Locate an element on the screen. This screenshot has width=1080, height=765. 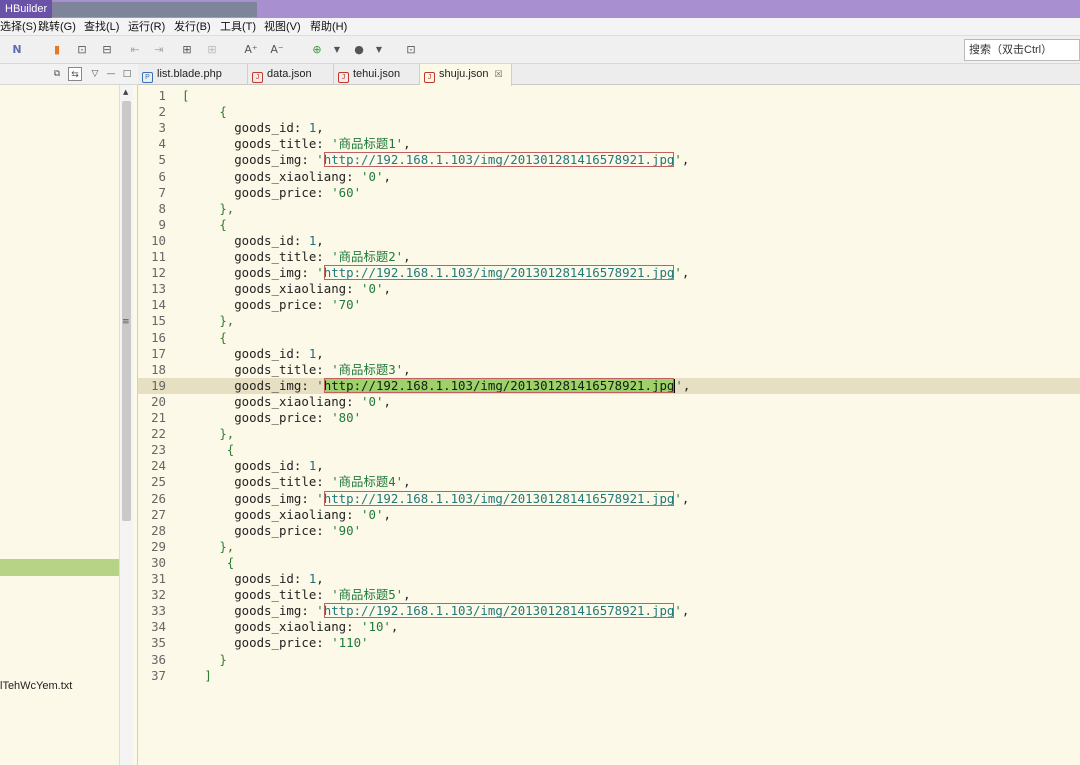
n-icon: N is located at coordinates (17, 49).